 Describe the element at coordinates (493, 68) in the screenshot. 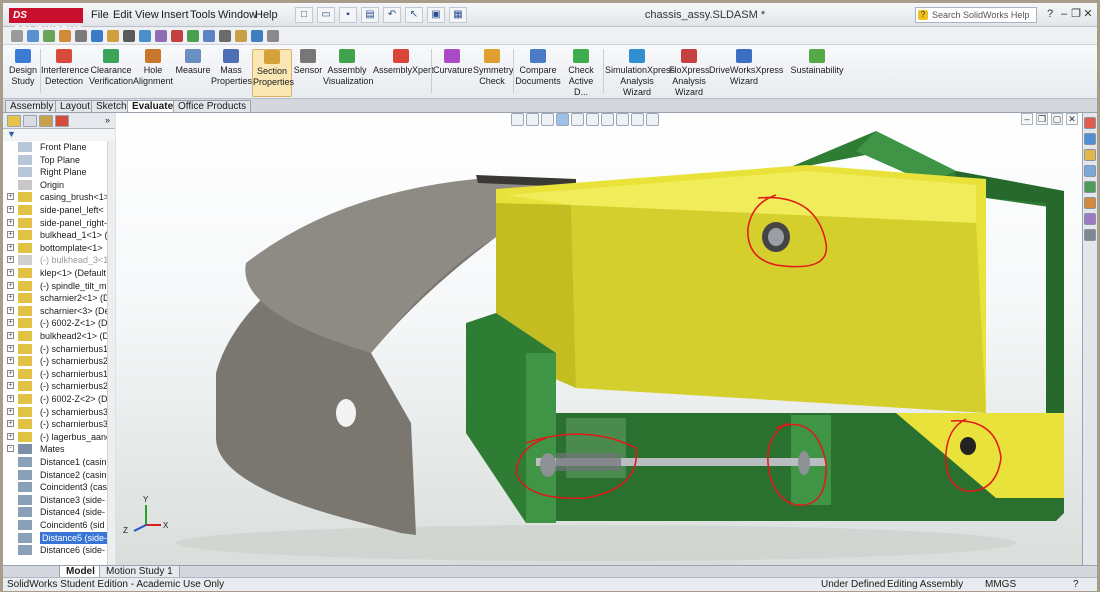

I see `symmetry-check-button: Symmetry Check` at that location.